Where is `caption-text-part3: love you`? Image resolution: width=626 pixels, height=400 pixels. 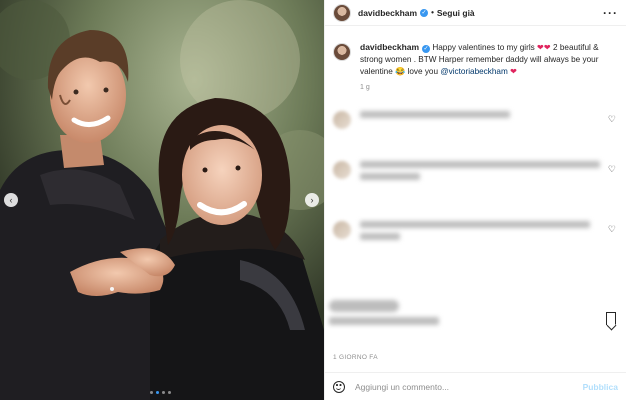 caption-text-part3: love you is located at coordinates (423, 71).